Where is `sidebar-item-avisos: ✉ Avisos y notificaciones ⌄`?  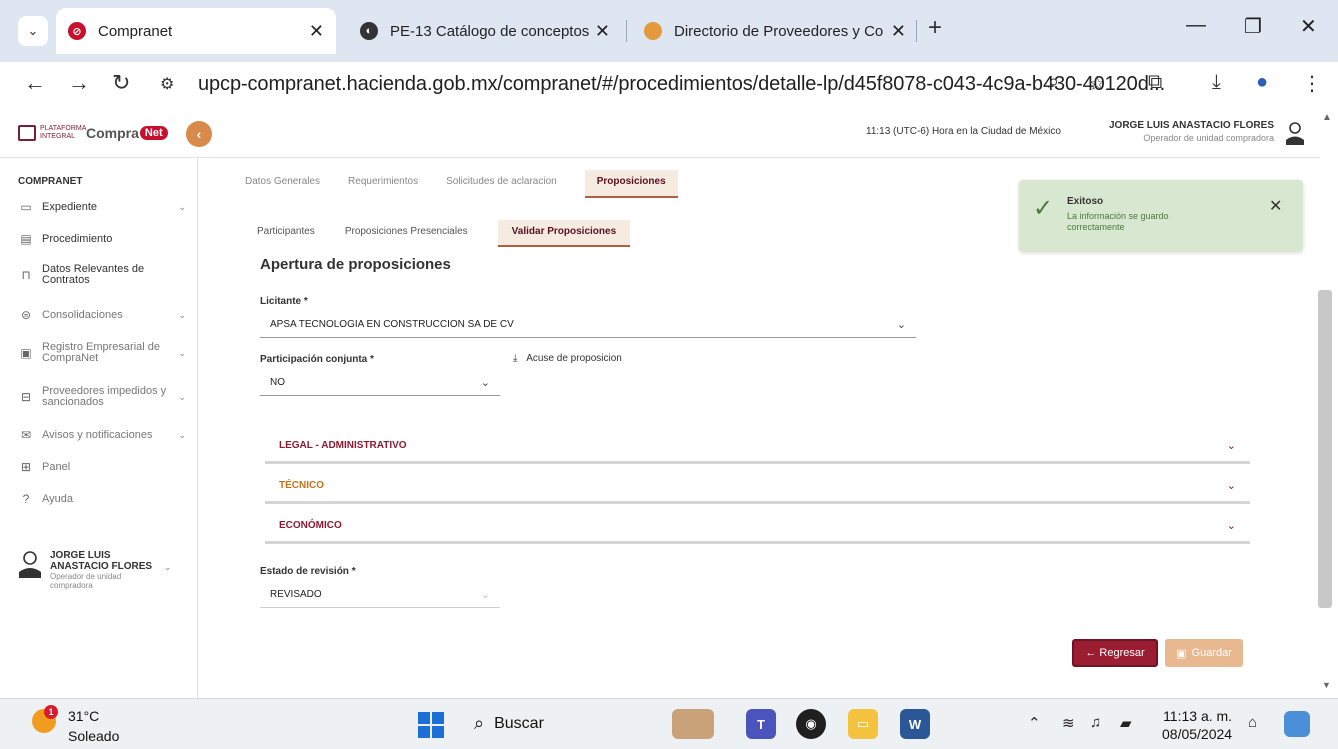
sidebar-item-avisos: ✉ Avisos y notificaciones ⌄ is located at coordinates (102, 435).